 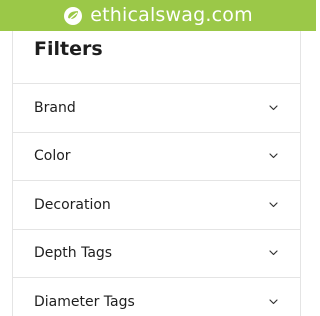 I want to click on filter-label: Diameter Tags, so click(x=84, y=301).